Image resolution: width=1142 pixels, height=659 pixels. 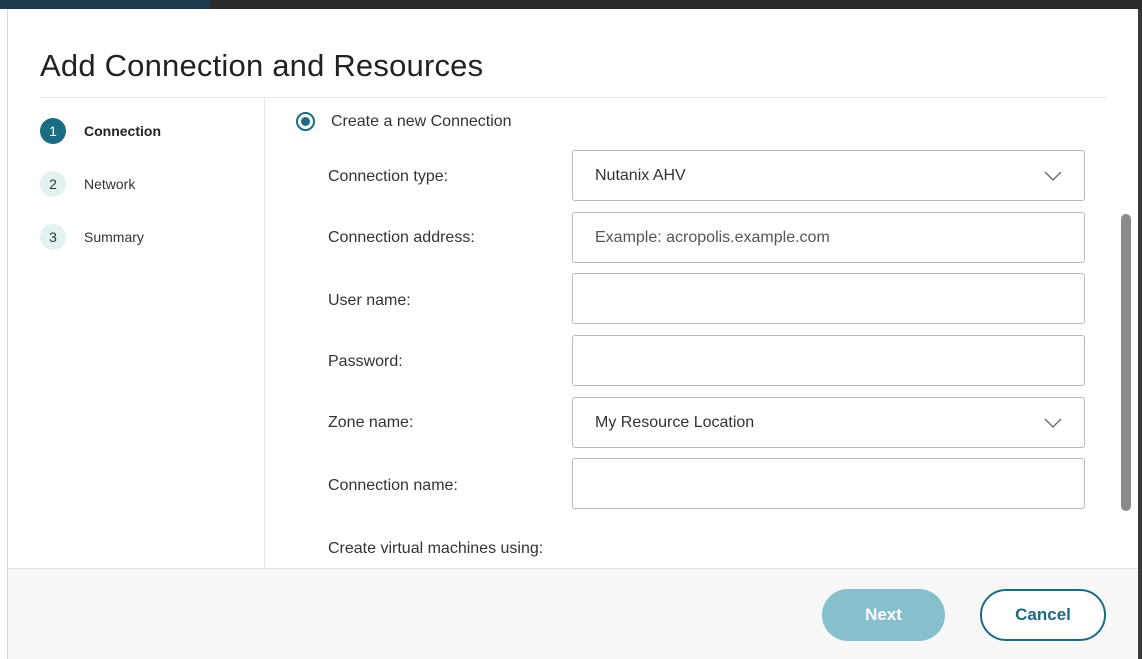 What do you see at coordinates (371, 422) in the screenshot?
I see `zone-name-label: Zone name:` at bounding box center [371, 422].